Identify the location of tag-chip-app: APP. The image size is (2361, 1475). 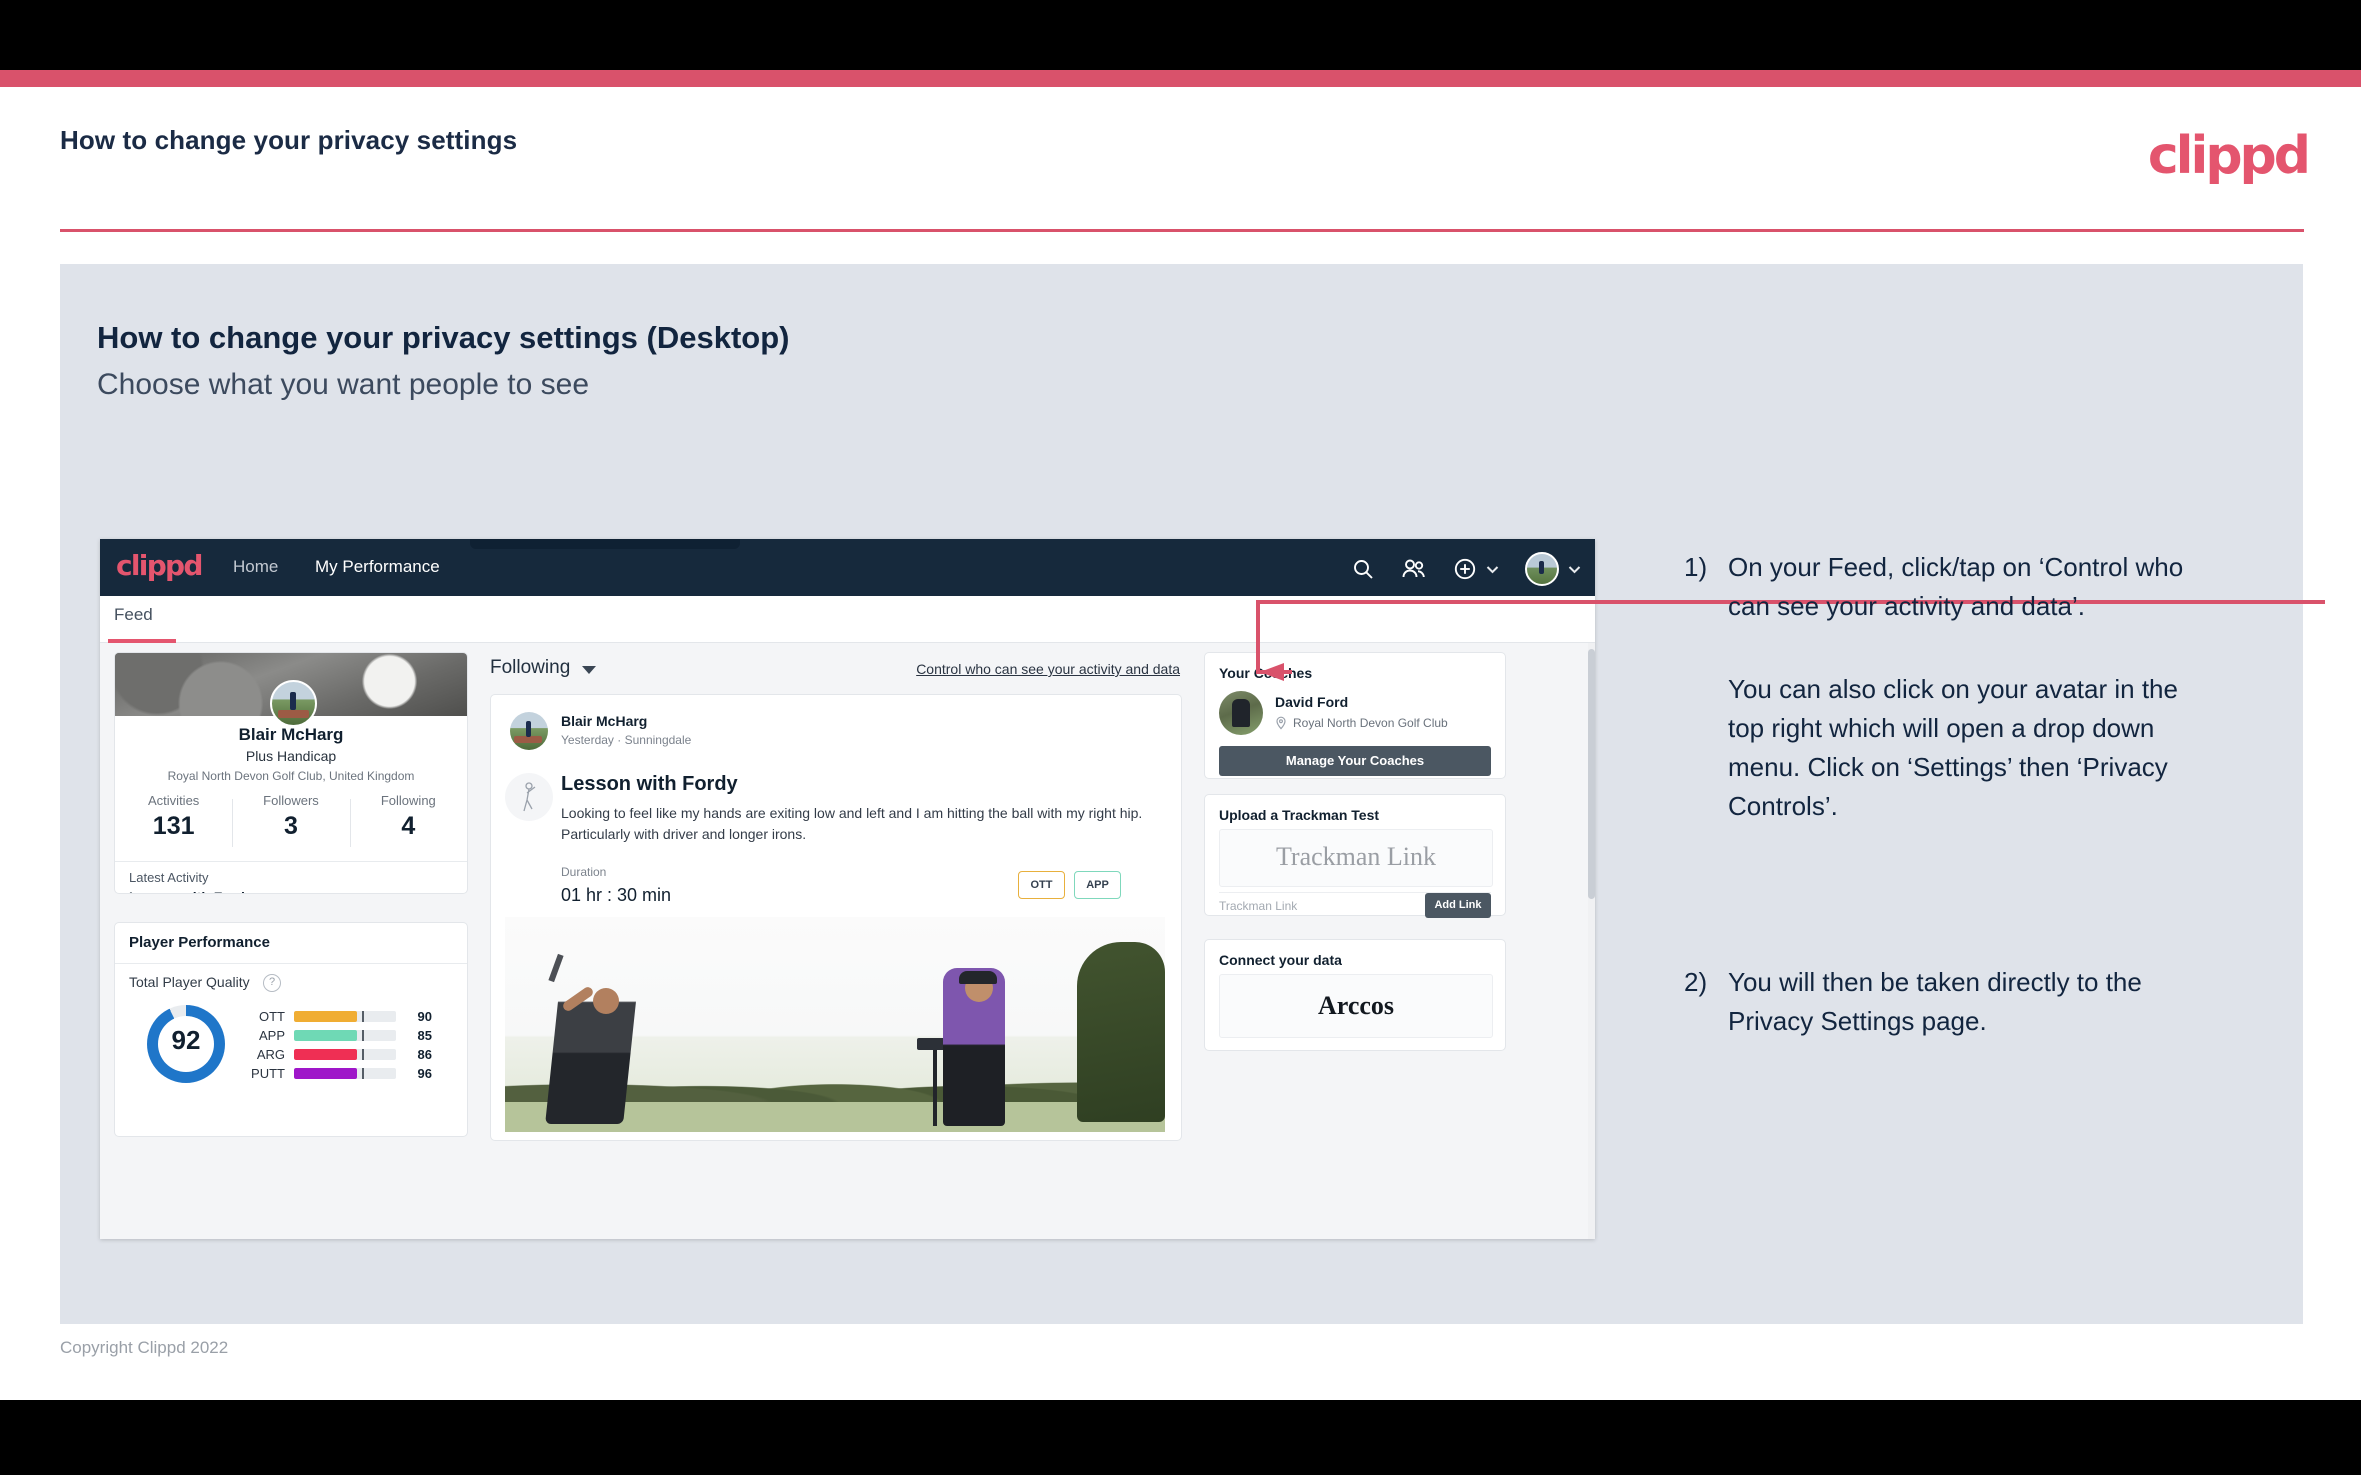
(1097, 885).